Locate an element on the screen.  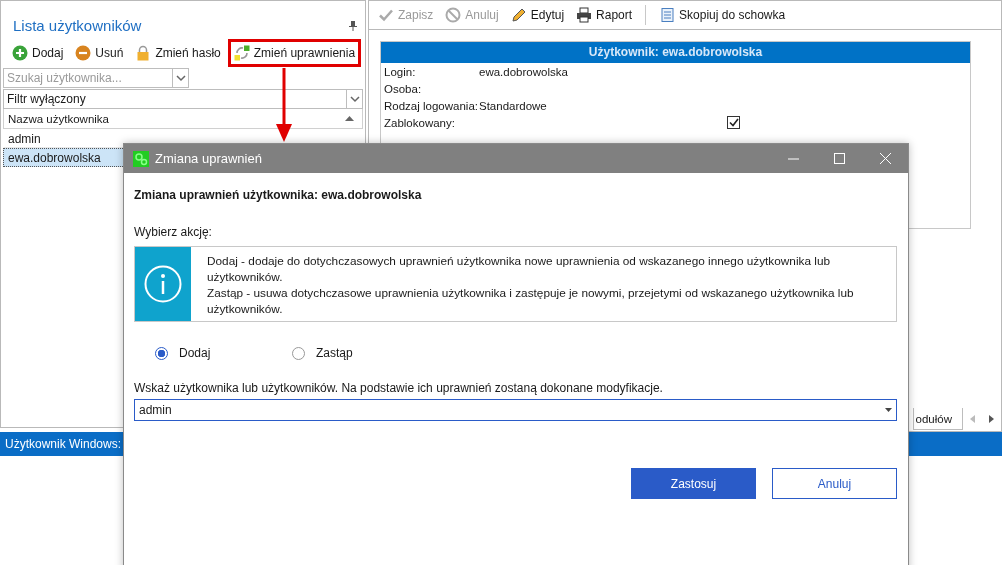
gears-icon is located at coordinates (141, 158).